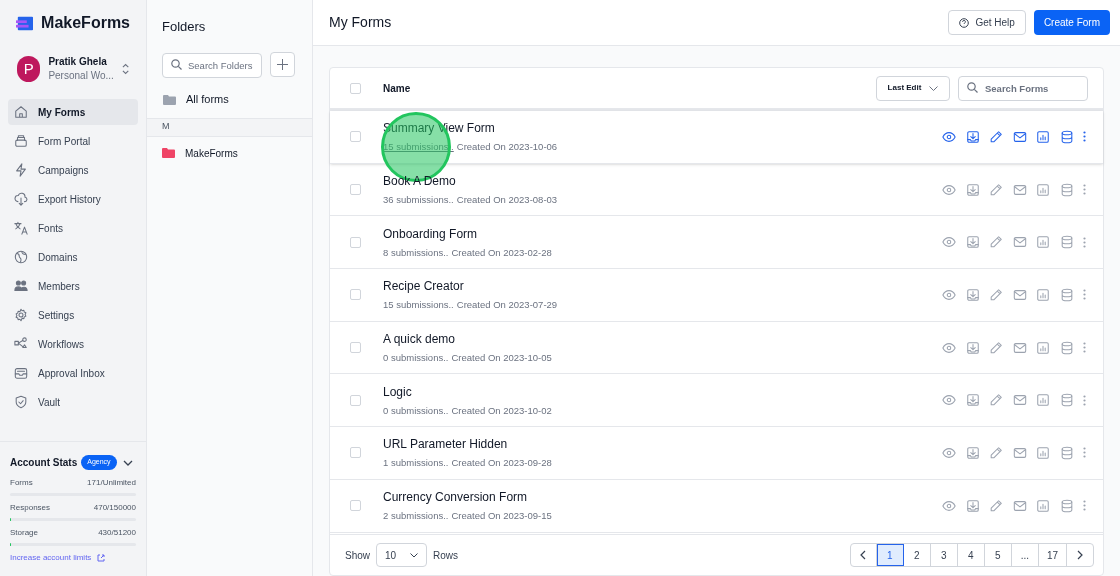 This screenshot has width=1120, height=576. Describe the element at coordinates (73, 315) in the screenshot. I see `nav-item: Settings` at that location.